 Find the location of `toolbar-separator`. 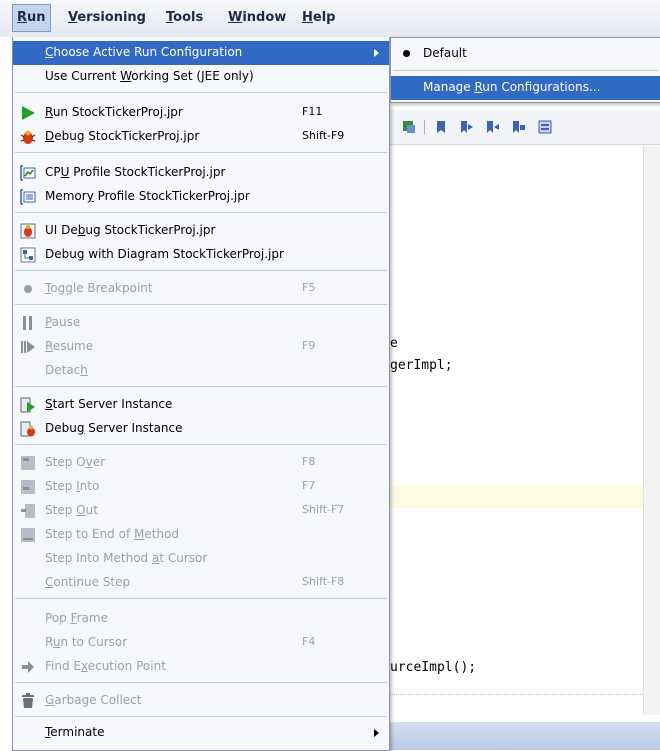

toolbar-separator is located at coordinates (424, 127).